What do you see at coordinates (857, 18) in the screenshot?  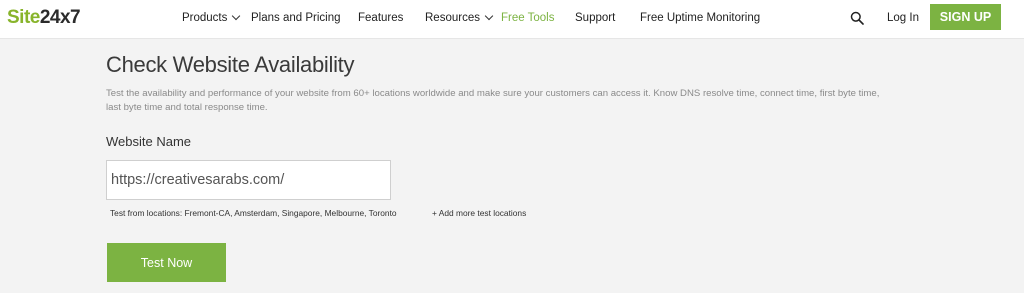 I see `search-icon` at bounding box center [857, 18].